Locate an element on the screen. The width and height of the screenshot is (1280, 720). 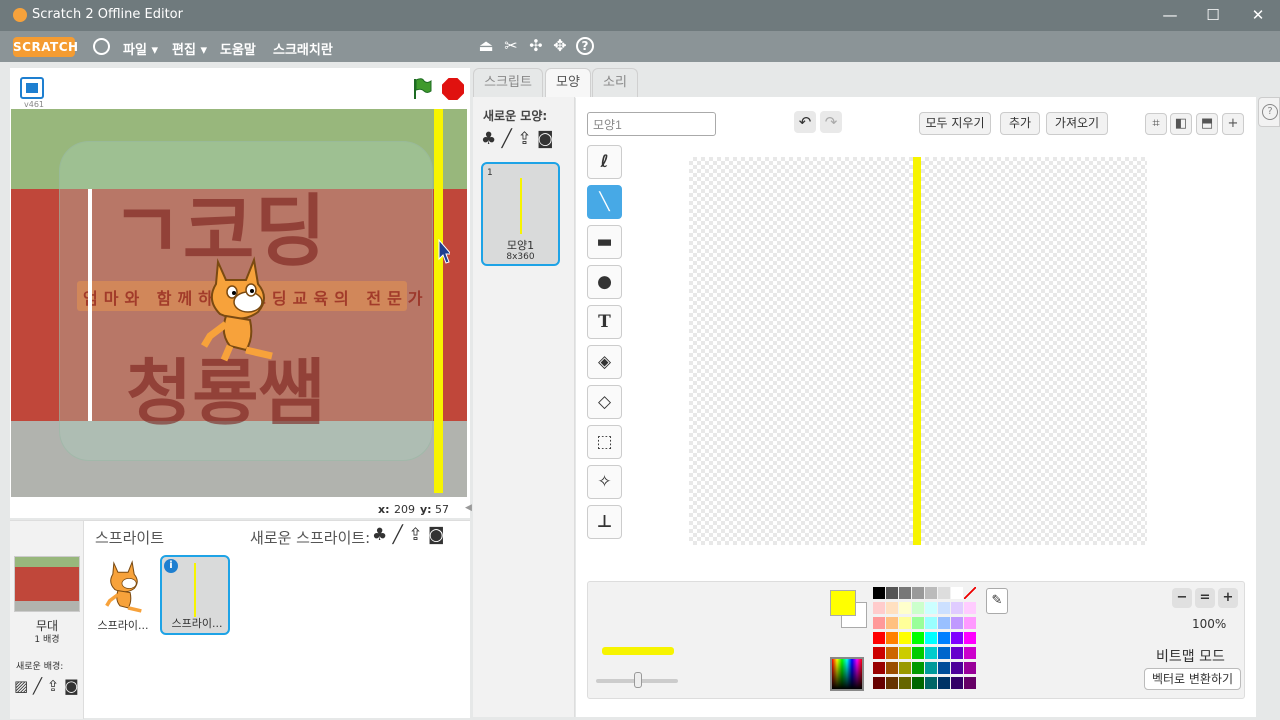
zoom-in-icon: + is located at coordinates (1228, 598).